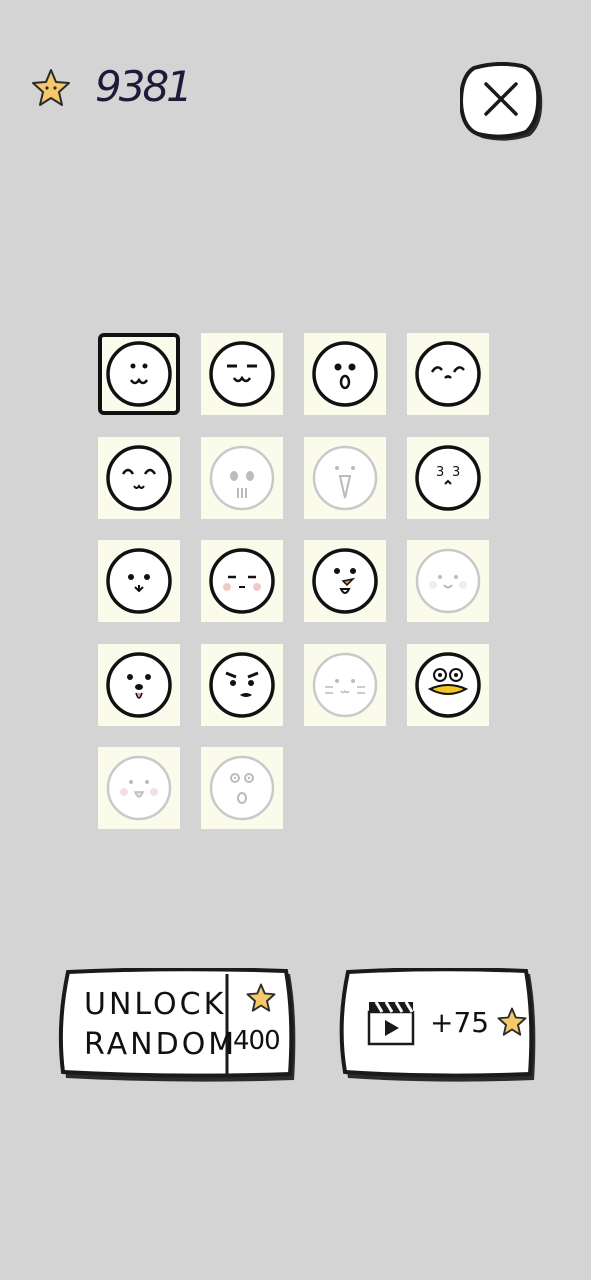 This screenshot has width=591, height=1280. What do you see at coordinates (503, 103) in the screenshot?
I see `close-button` at bounding box center [503, 103].